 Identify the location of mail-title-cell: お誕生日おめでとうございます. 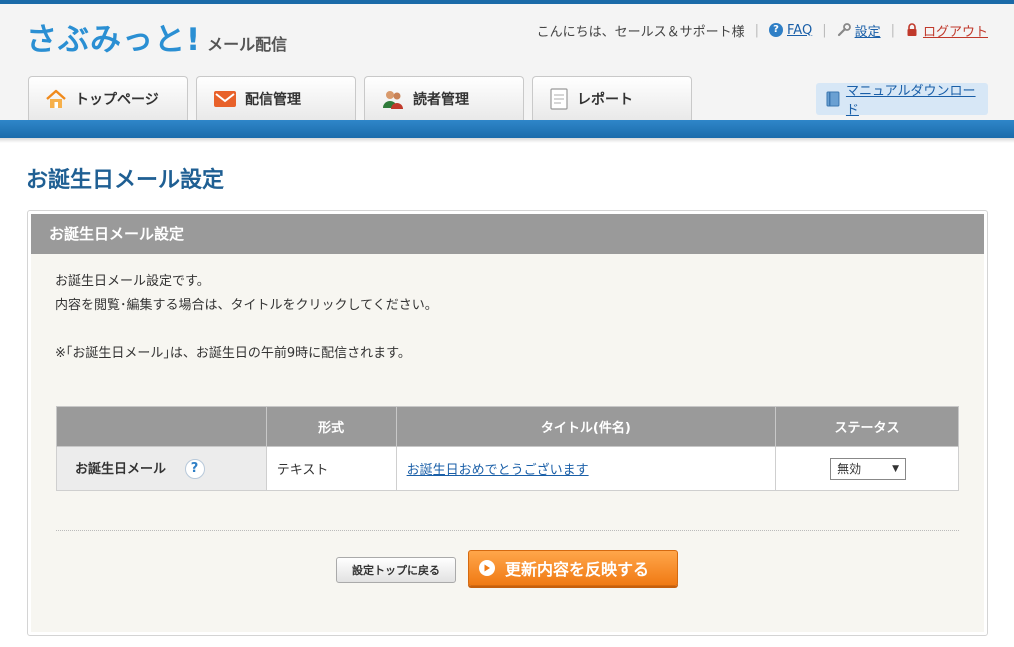
(586, 468).